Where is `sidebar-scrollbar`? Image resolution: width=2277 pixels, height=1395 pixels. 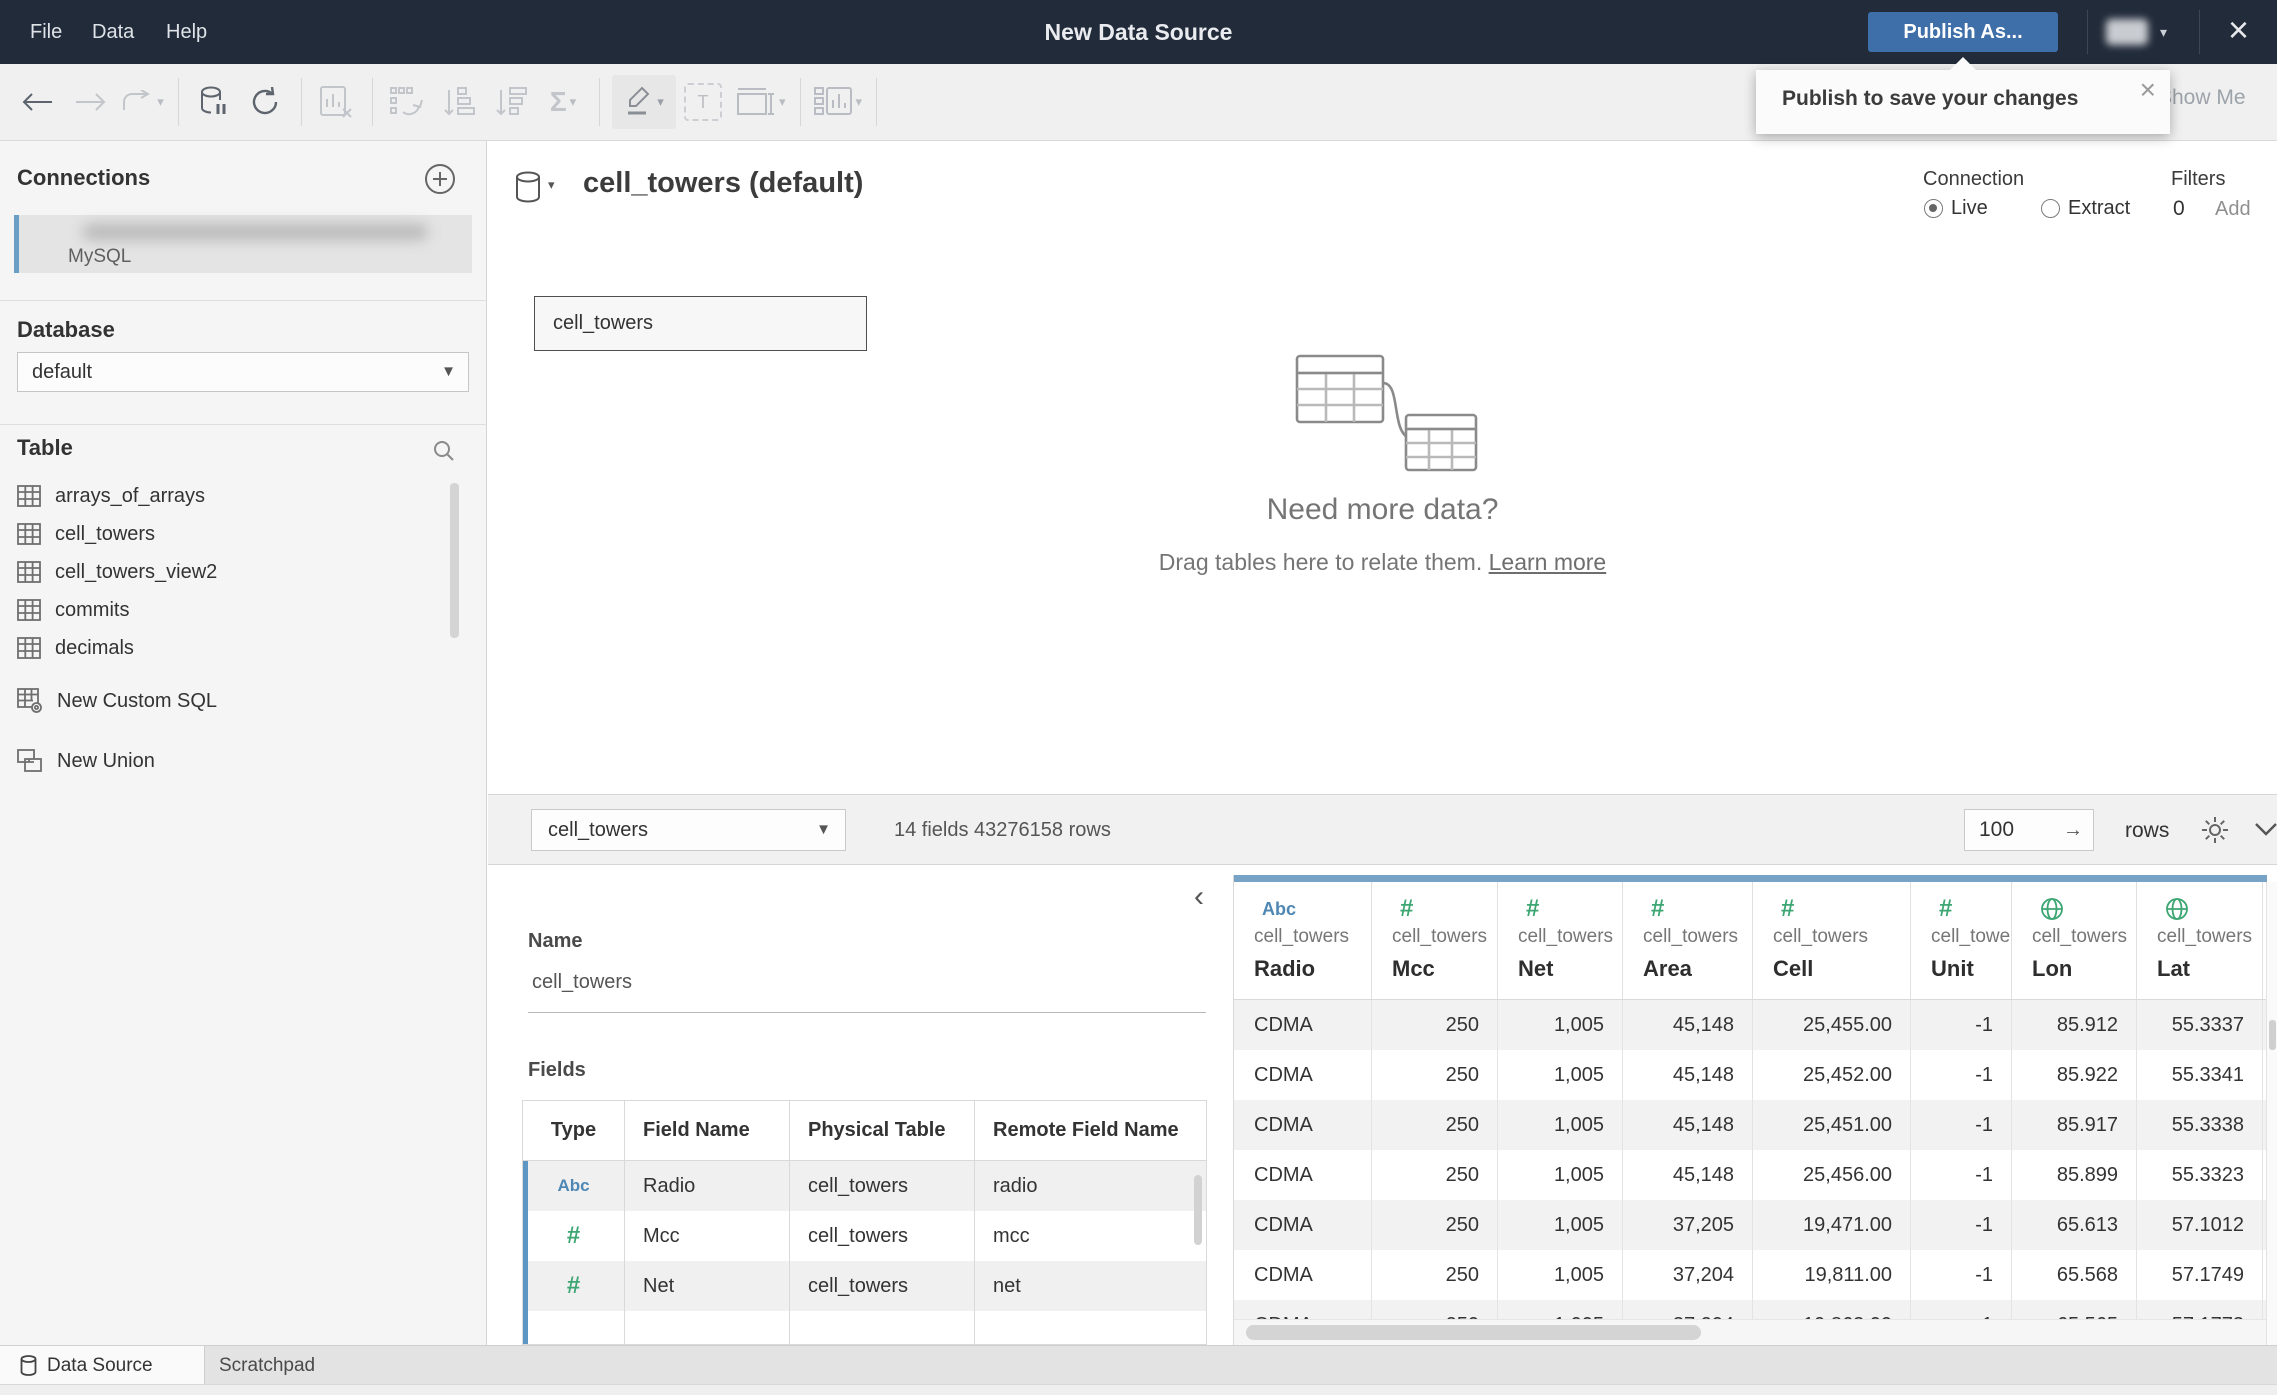
sidebar-scrollbar is located at coordinates (454, 560).